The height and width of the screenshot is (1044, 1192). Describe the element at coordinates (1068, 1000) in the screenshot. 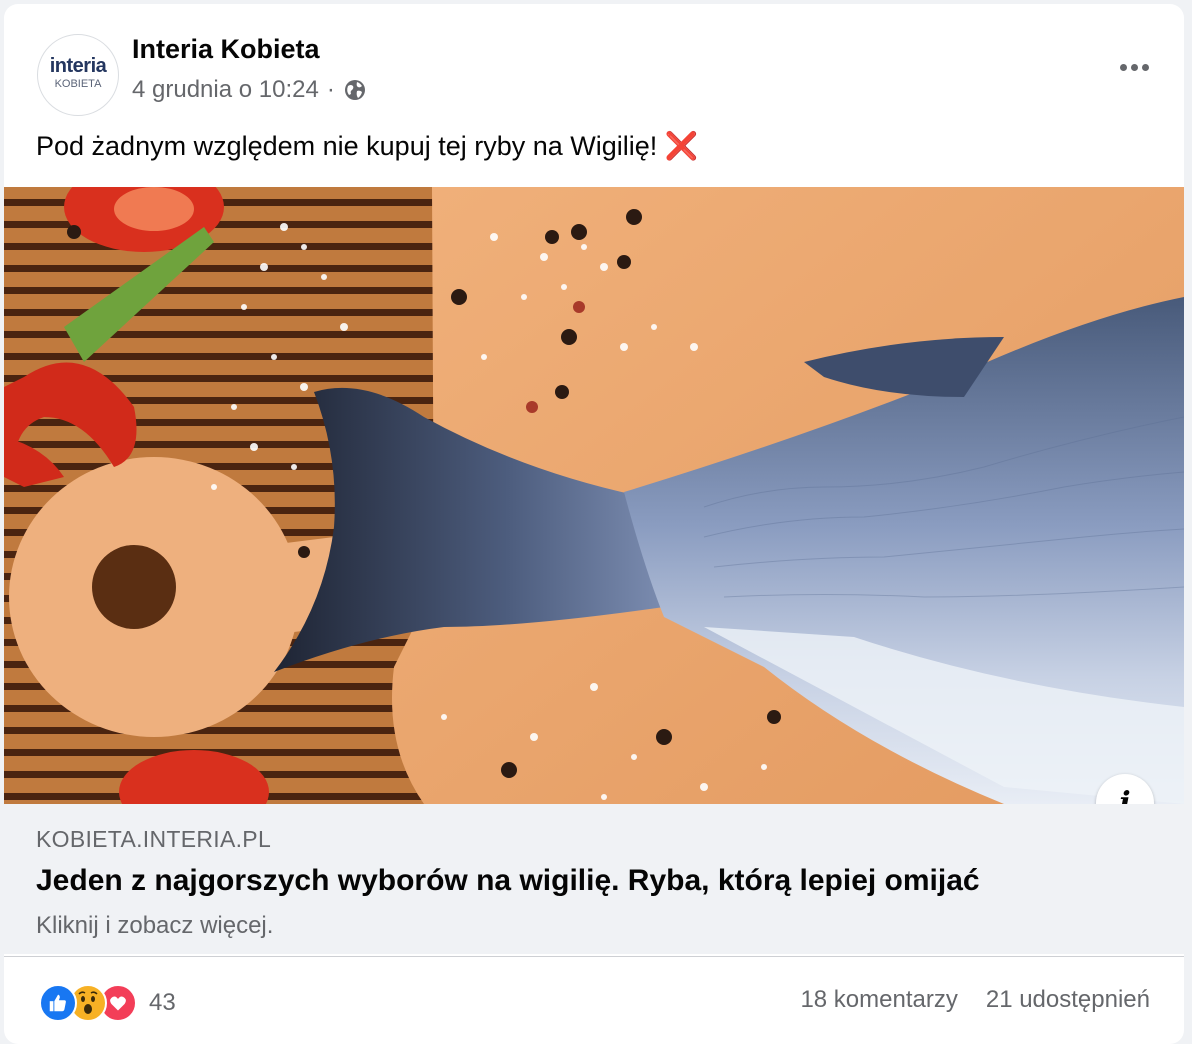

I see `shares-count-link: 21 udostępnień` at that location.